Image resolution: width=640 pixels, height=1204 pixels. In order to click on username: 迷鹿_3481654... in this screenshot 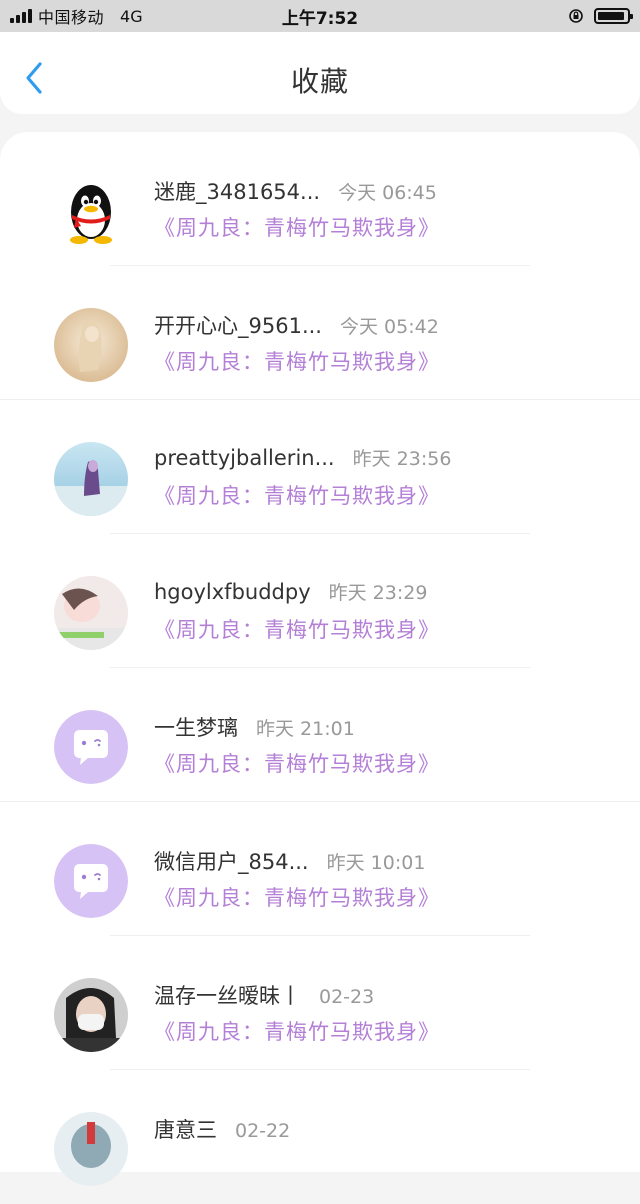, I will do `click(237, 192)`.